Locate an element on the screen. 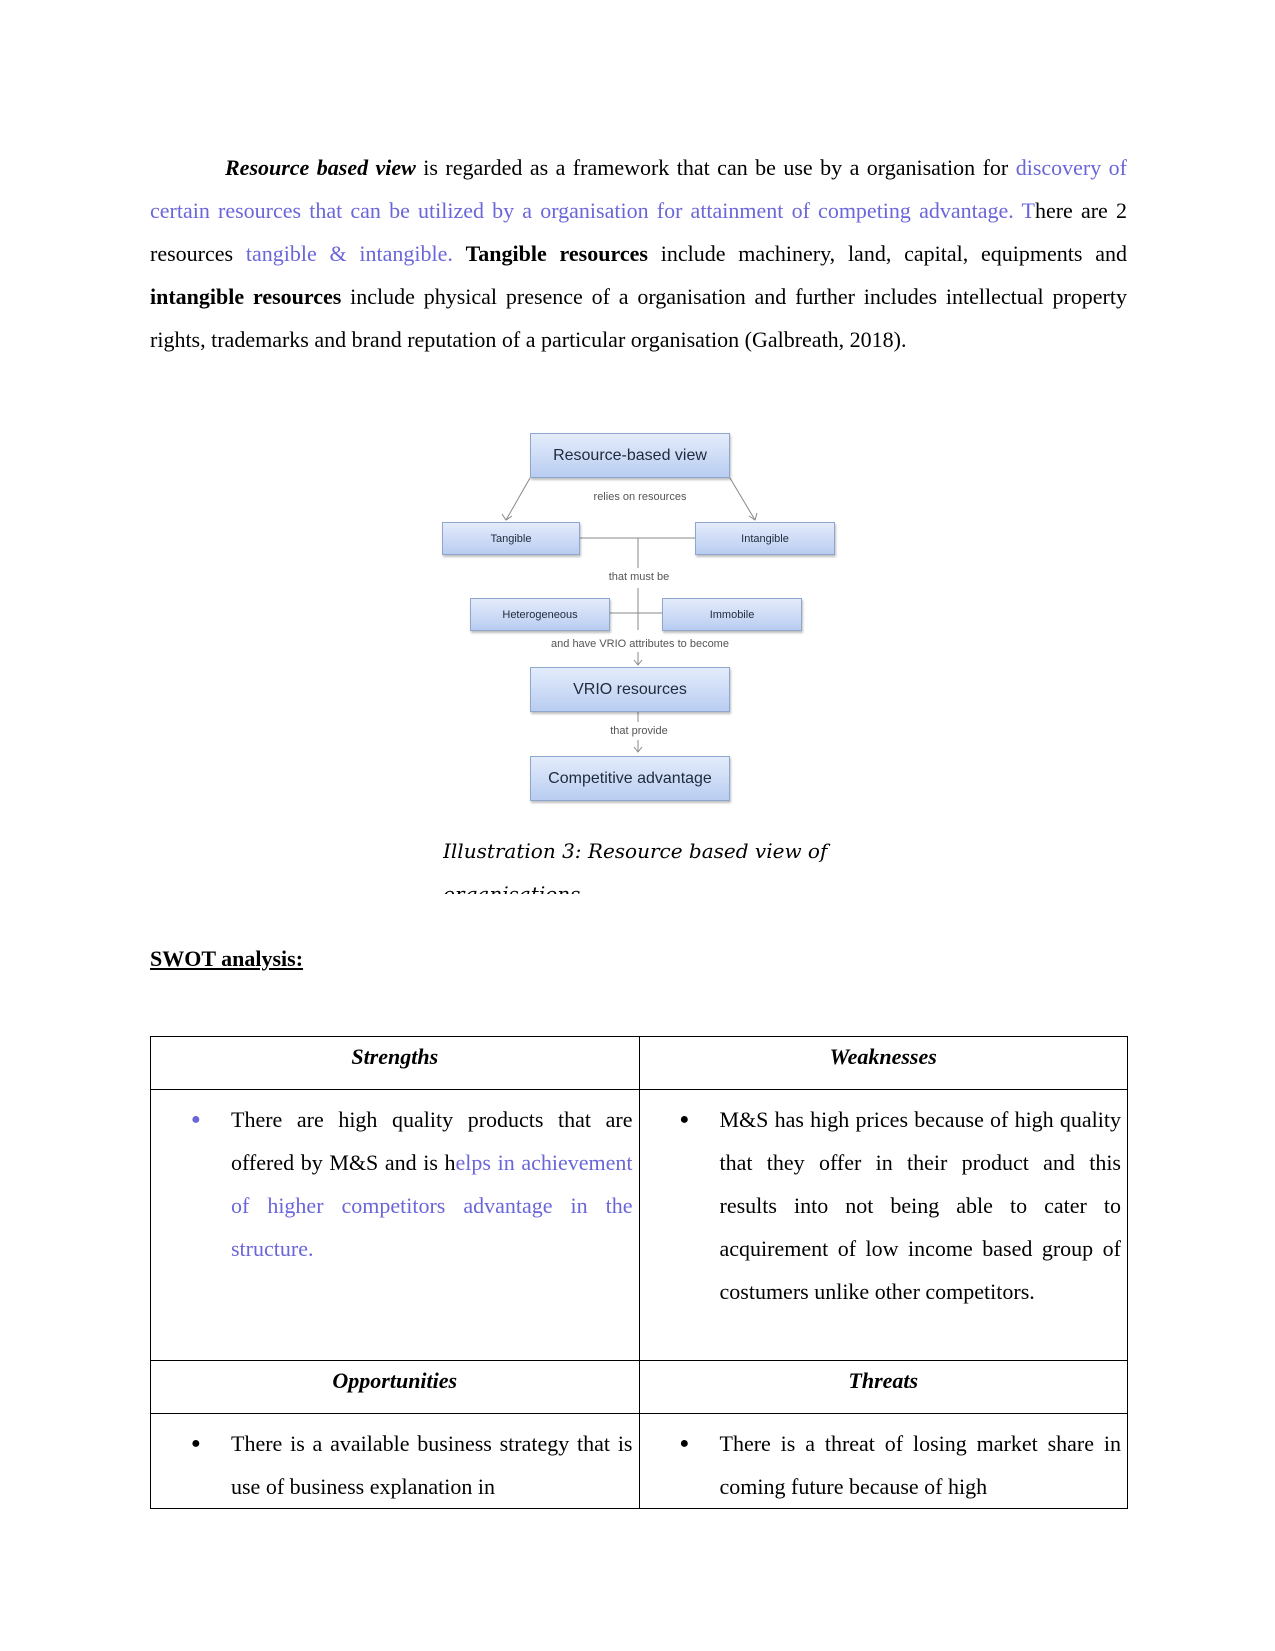 This screenshot has height=1651, width=1275. label-vrio-attributes: and have VRIO attributes to become is located at coordinates (640, 644).